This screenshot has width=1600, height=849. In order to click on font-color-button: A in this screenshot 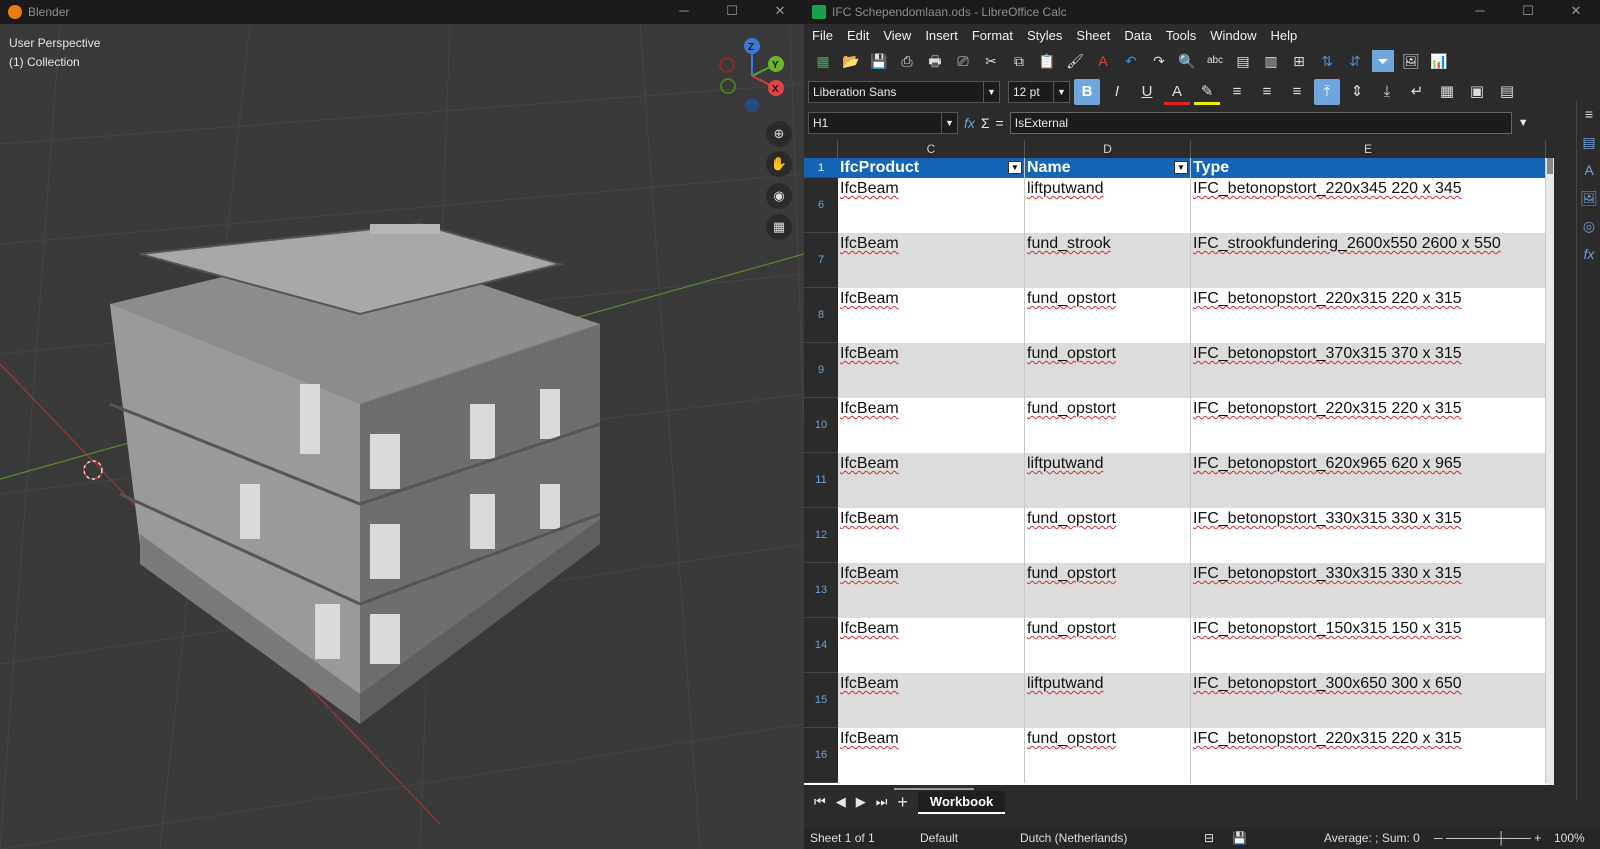, I will do `click(1177, 92)`.